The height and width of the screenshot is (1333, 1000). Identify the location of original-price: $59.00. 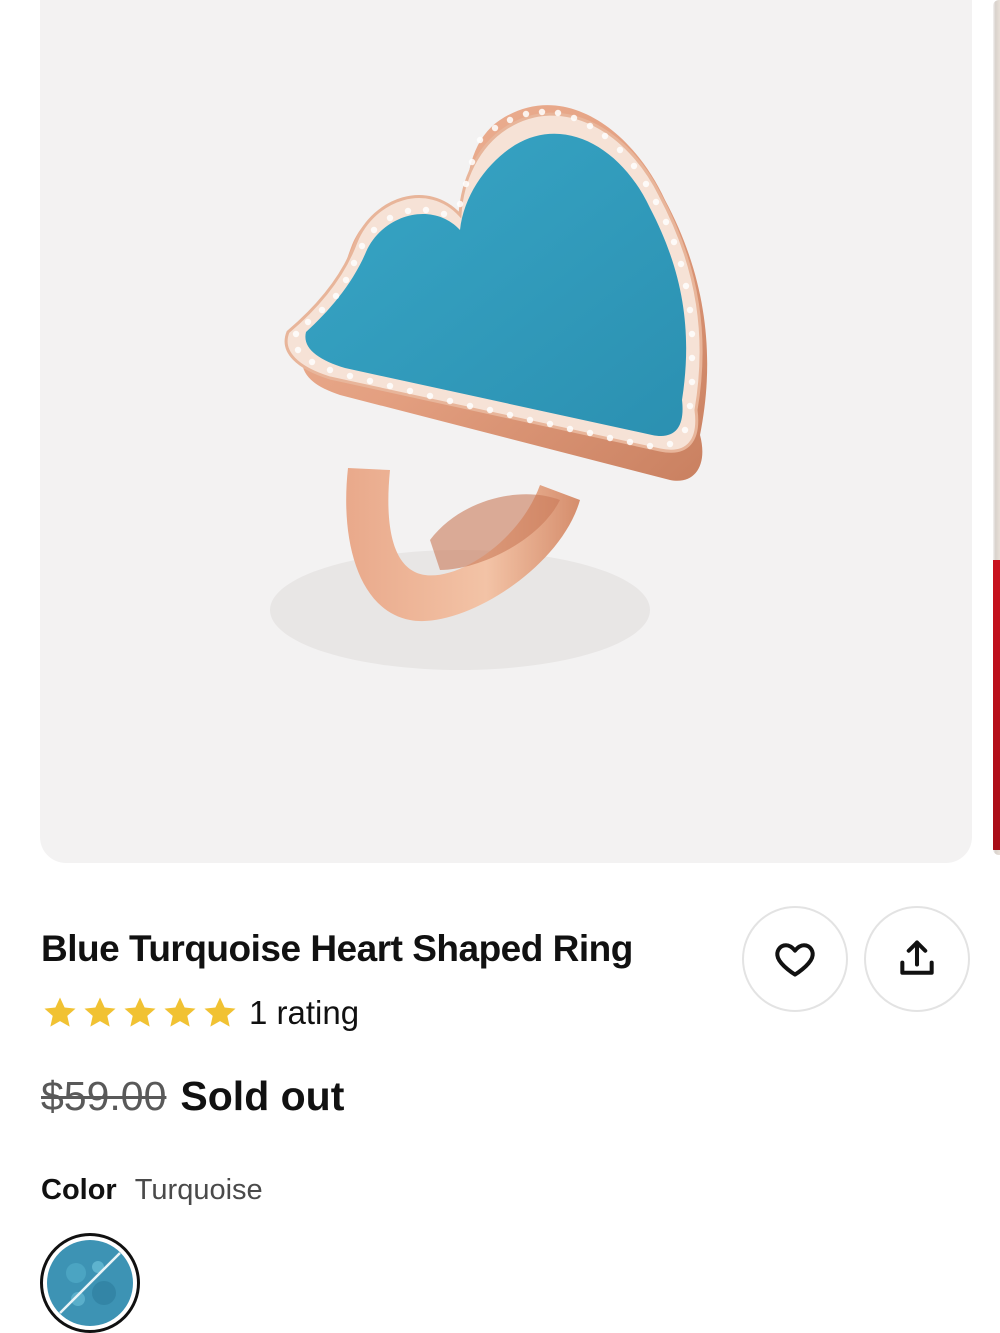
(104, 1096).